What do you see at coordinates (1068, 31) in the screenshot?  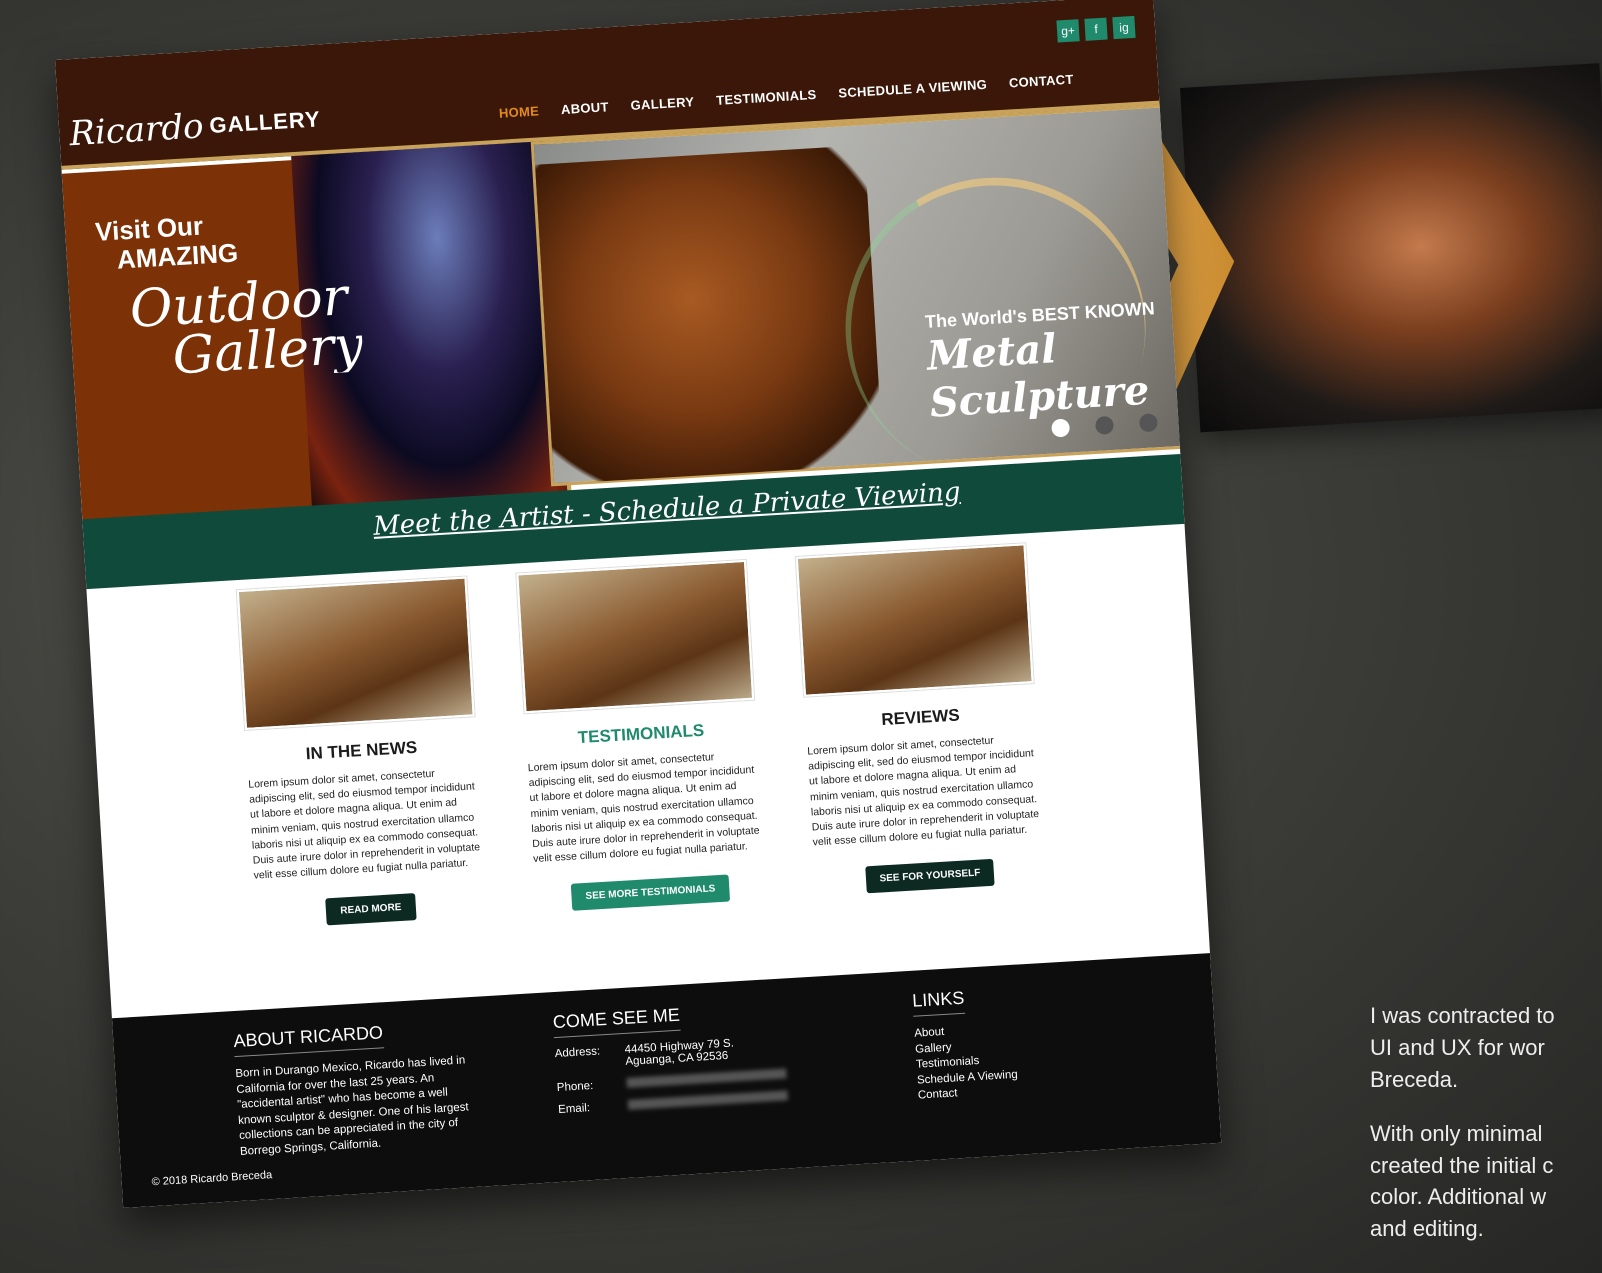 I see `google-plus-icon: g+` at bounding box center [1068, 31].